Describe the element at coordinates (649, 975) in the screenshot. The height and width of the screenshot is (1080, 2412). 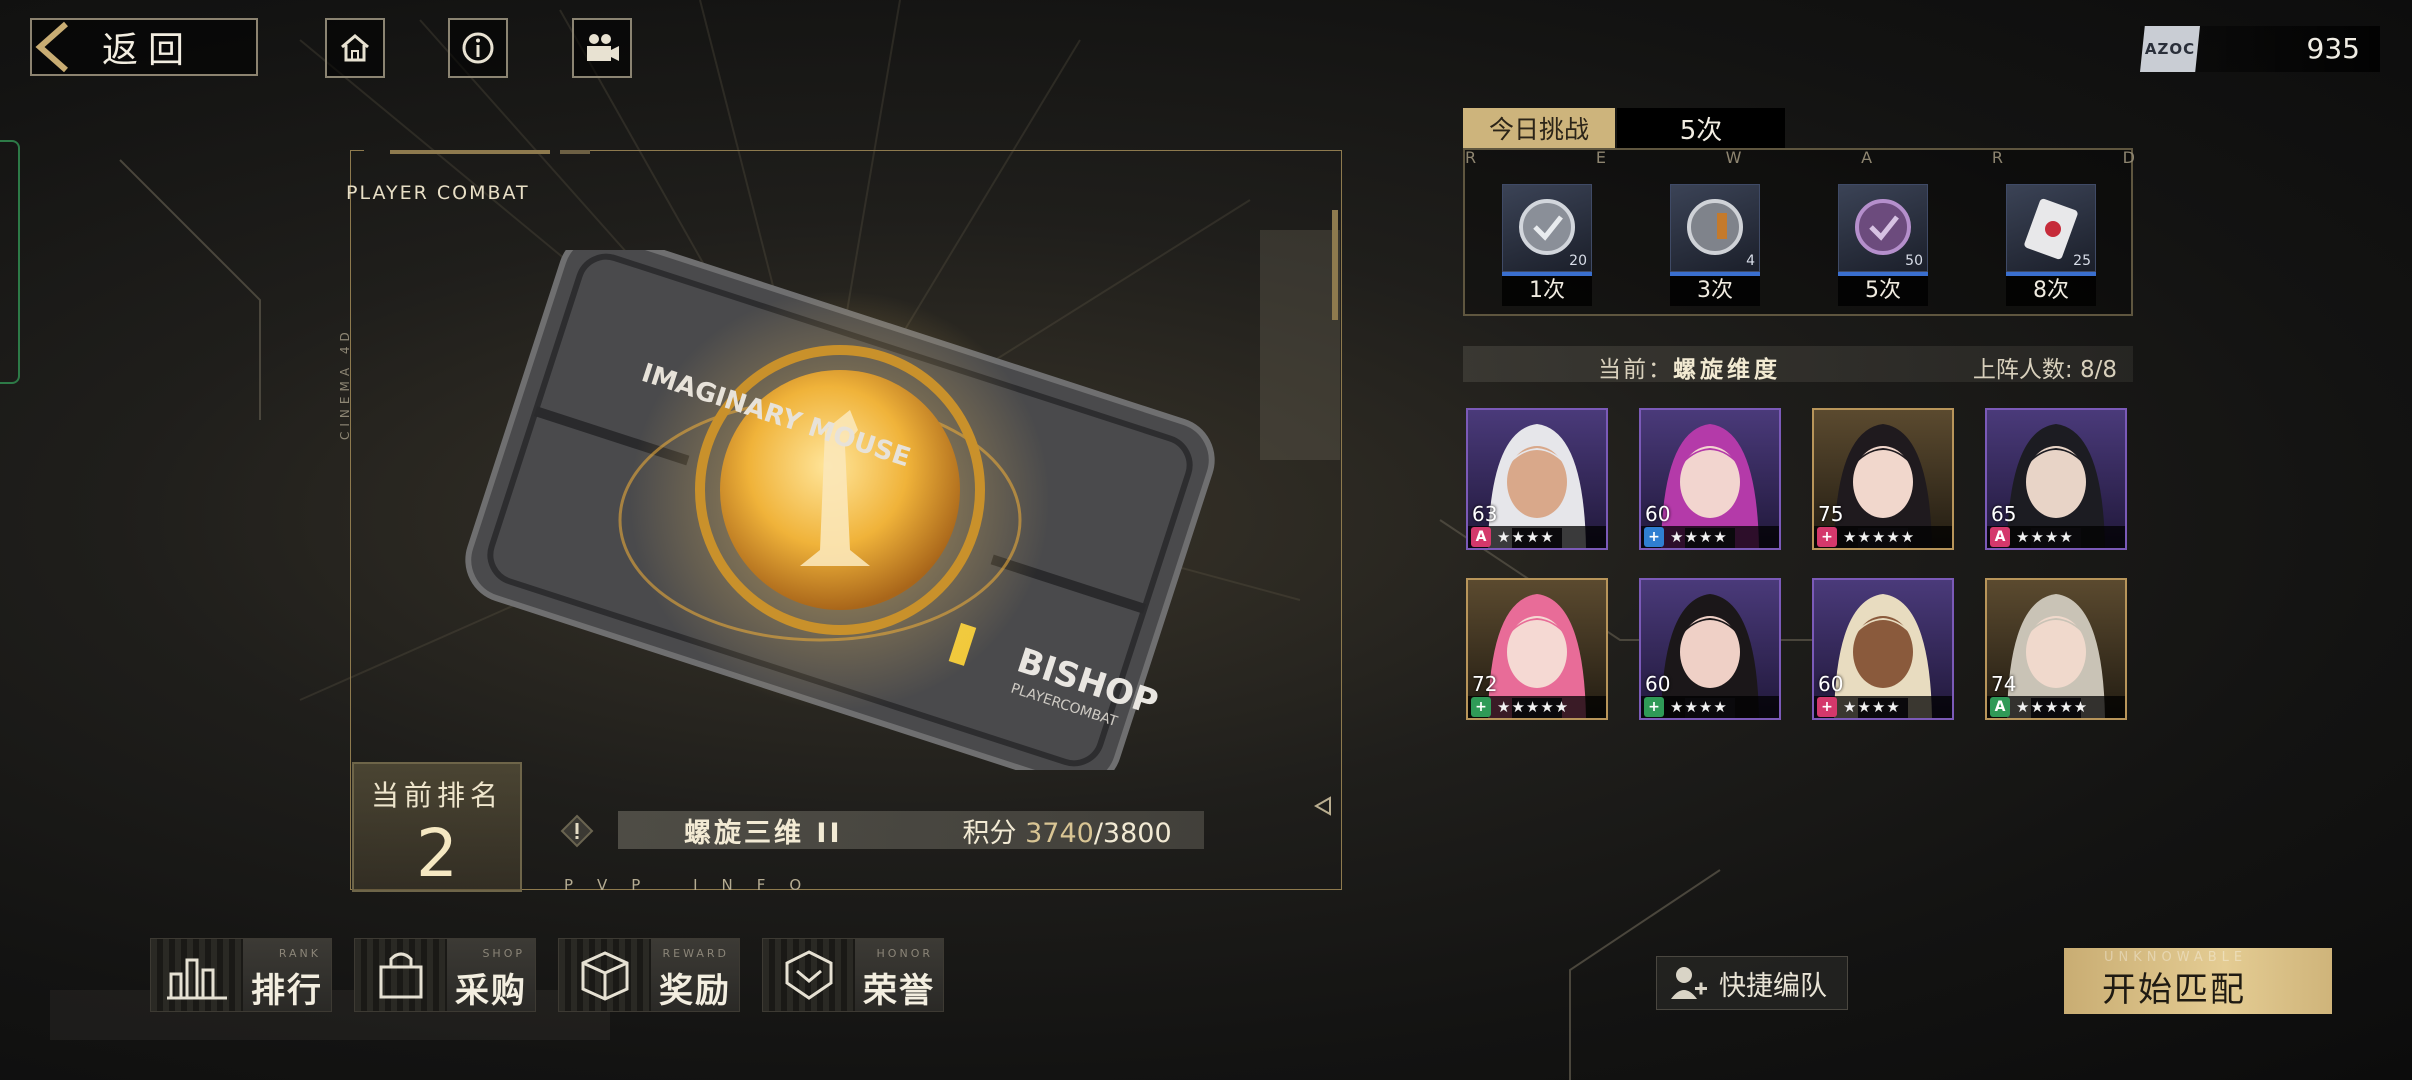
I see `reward-button: REWARD 奖励` at that location.